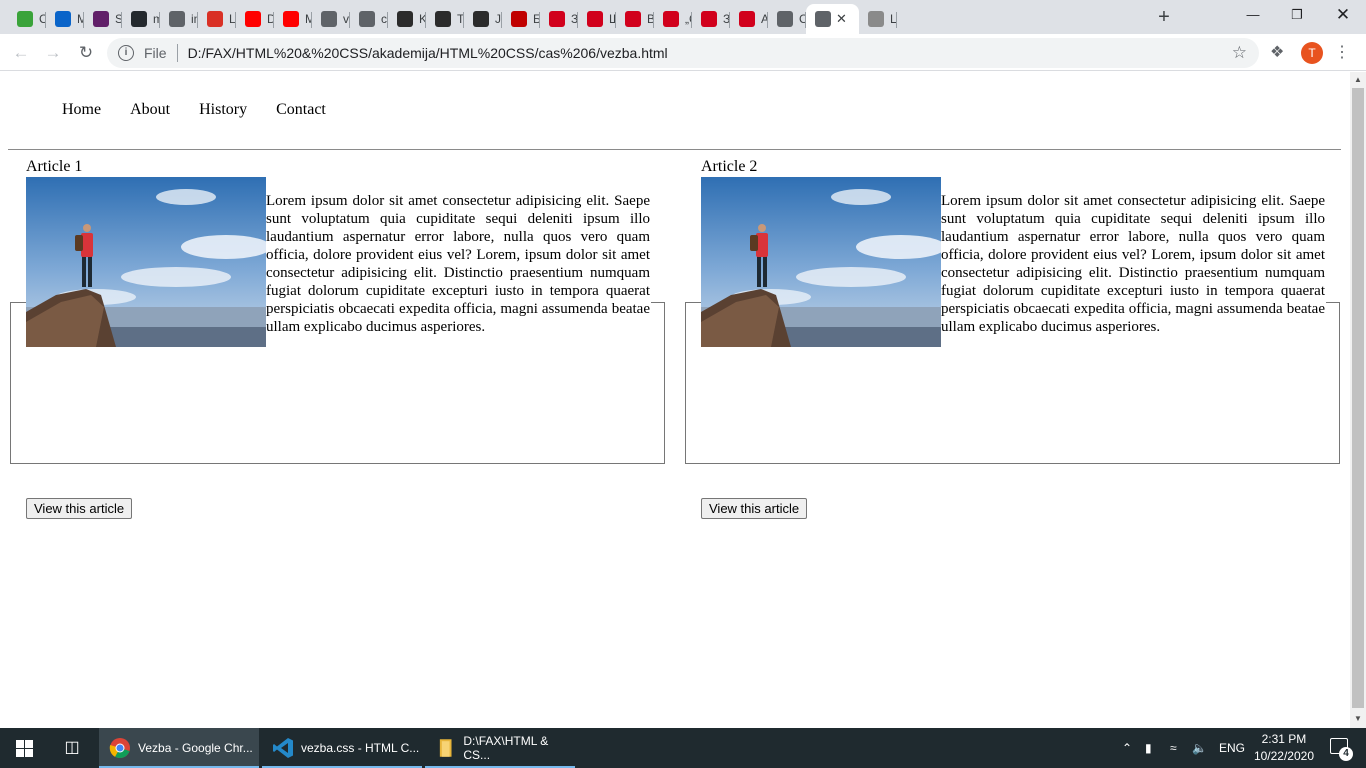 This screenshot has height=768, width=1366. Describe the element at coordinates (155, 53) in the screenshot. I see `url-scheme: File` at that location.